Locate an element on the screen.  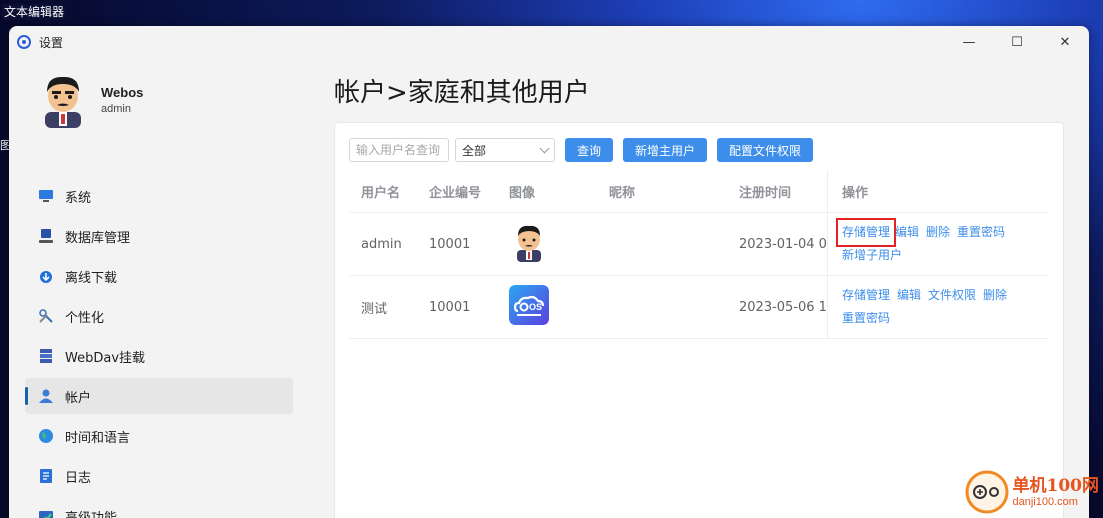
cloud-os-icon: OS is located at coordinates (529, 305).